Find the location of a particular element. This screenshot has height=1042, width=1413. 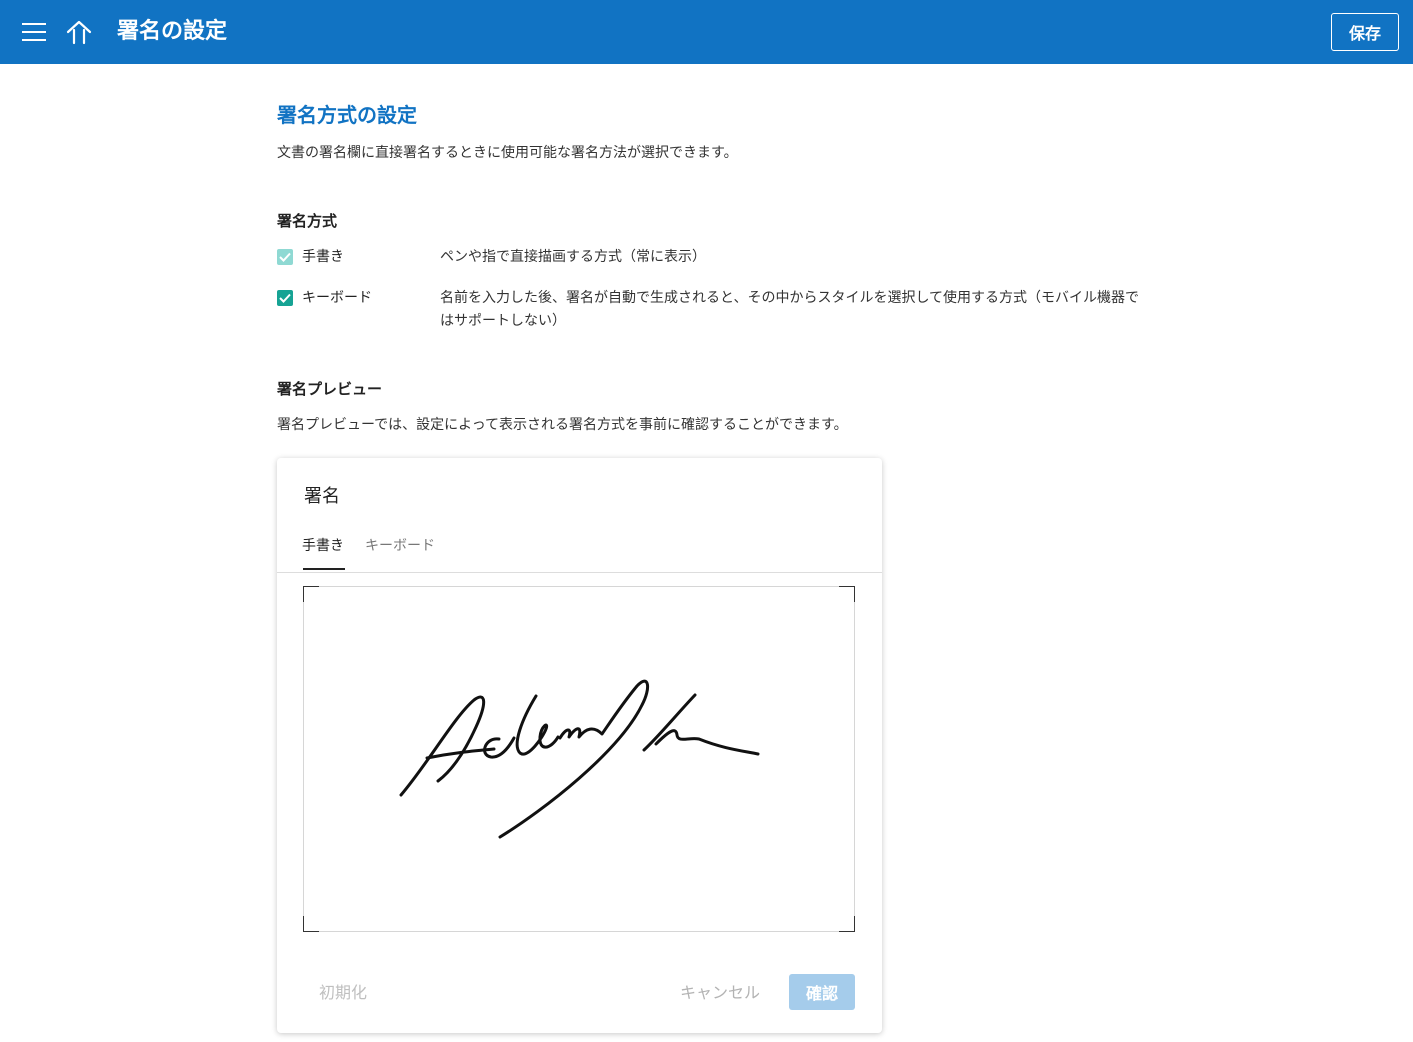

dialog-title: 署名 is located at coordinates (322, 496).